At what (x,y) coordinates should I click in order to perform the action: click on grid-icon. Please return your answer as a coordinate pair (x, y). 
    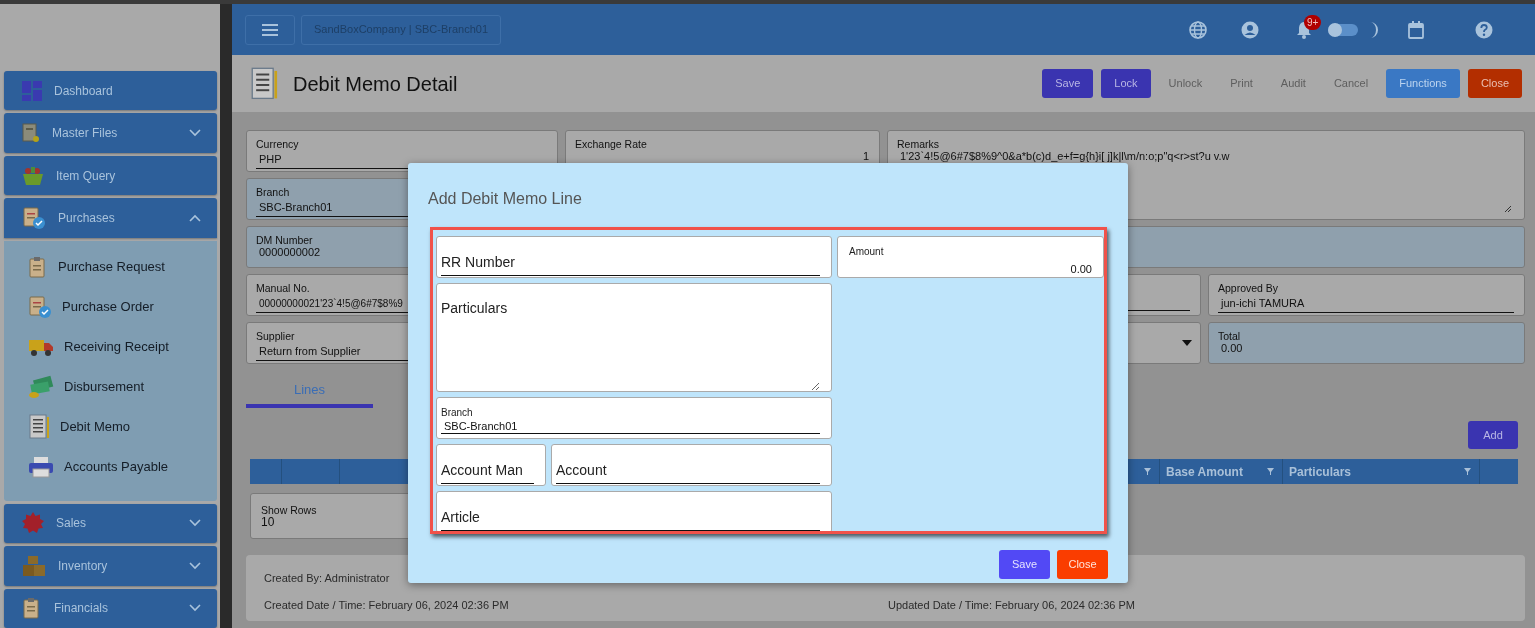
    Looking at the image, I should click on (32, 90).